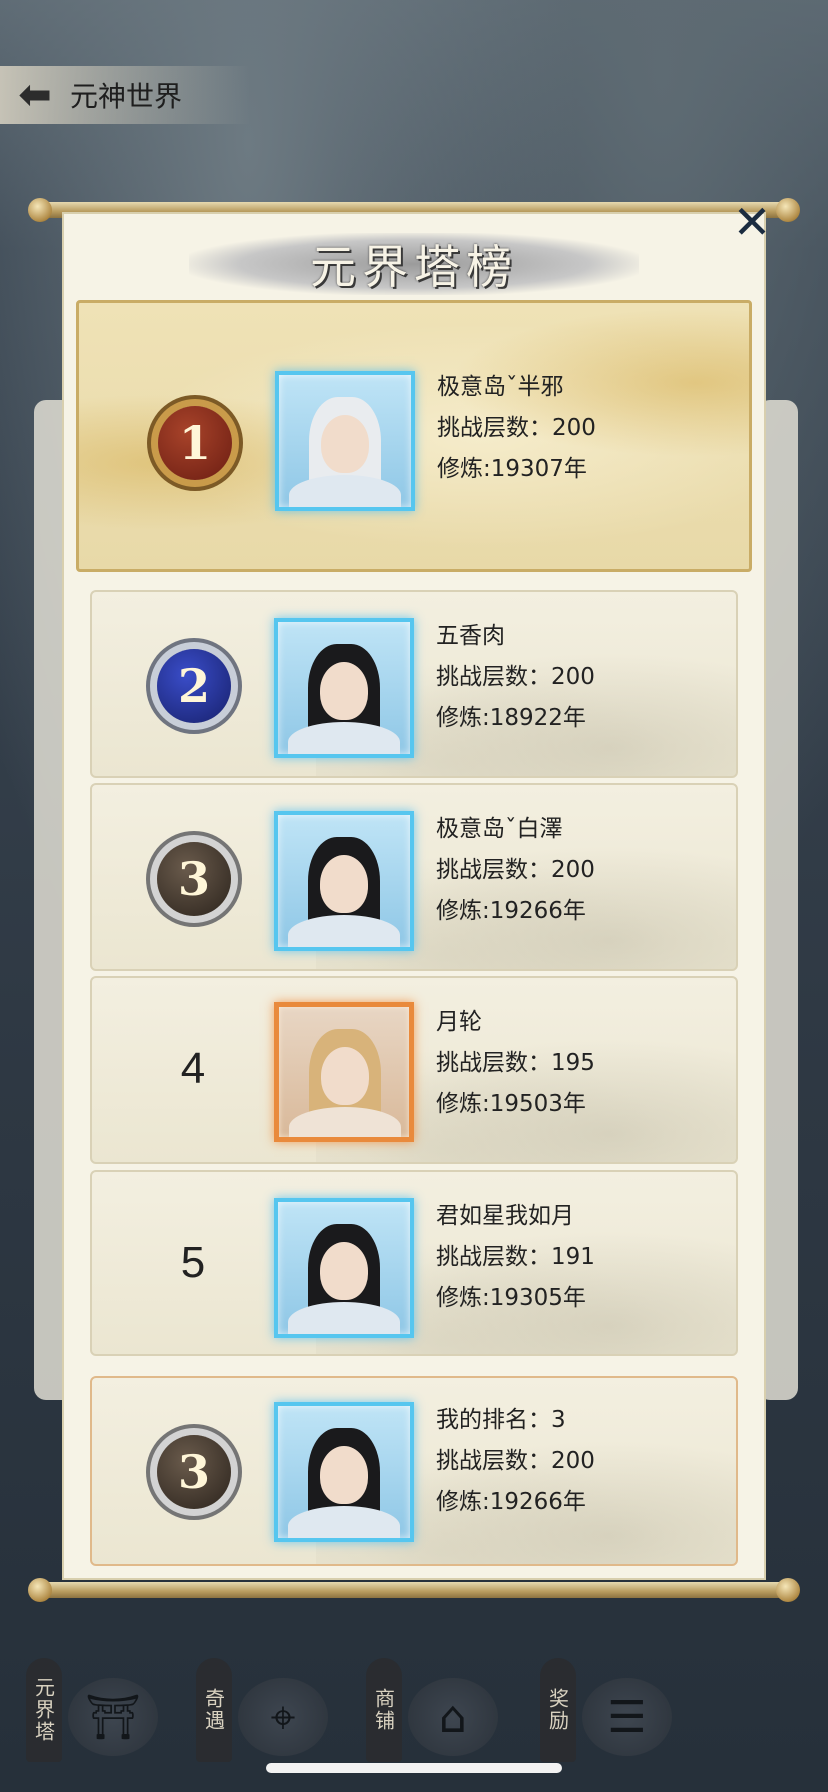  What do you see at coordinates (459, 1022) in the screenshot?
I see `player-name: 月轮` at bounding box center [459, 1022].